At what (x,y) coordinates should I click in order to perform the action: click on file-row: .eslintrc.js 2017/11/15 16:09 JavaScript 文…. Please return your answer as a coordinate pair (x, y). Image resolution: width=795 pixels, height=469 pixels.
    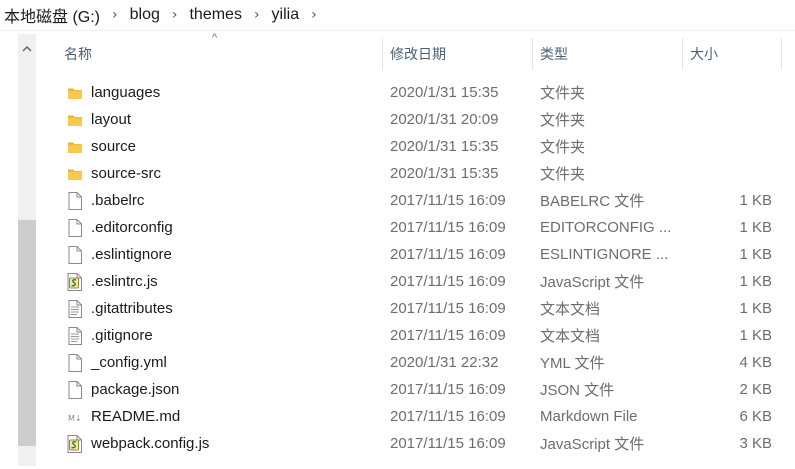
    Looking at the image, I should click on (414, 281).